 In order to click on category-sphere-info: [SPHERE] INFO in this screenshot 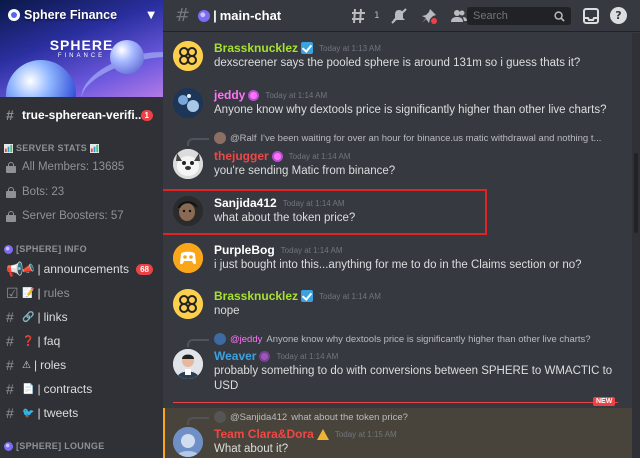, I will do `click(45, 249)`.